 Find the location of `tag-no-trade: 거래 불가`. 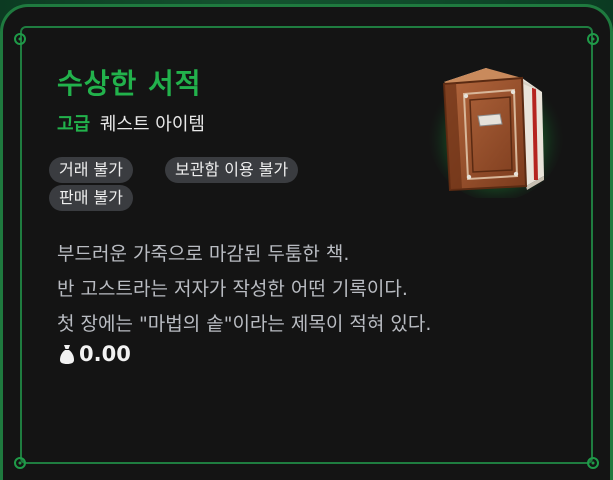

tag-no-trade: 거래 불가 is located at coordinates (91, 170).